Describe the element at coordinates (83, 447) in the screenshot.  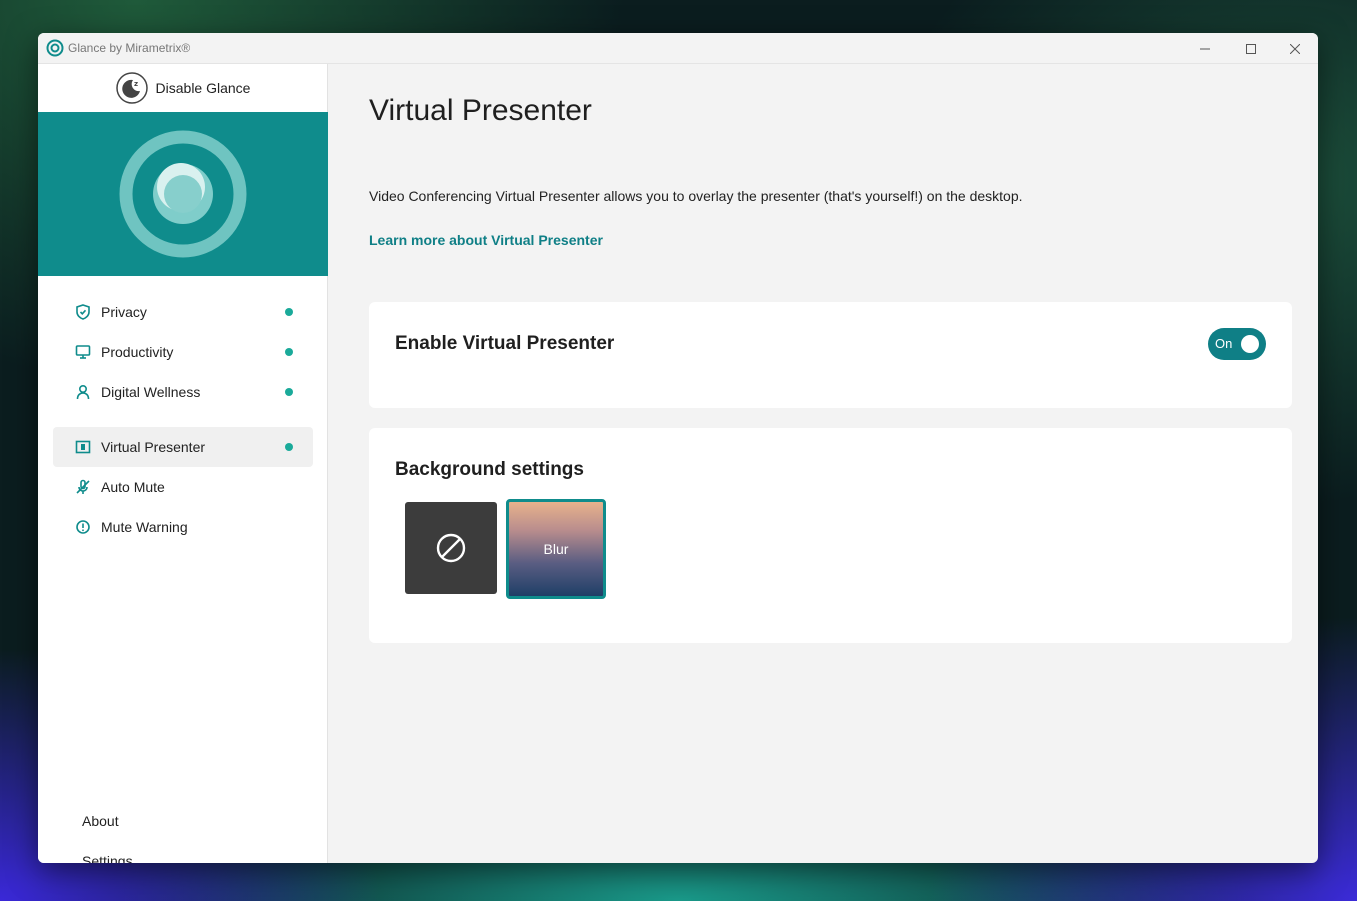
I see `presenter-icon` at that location.